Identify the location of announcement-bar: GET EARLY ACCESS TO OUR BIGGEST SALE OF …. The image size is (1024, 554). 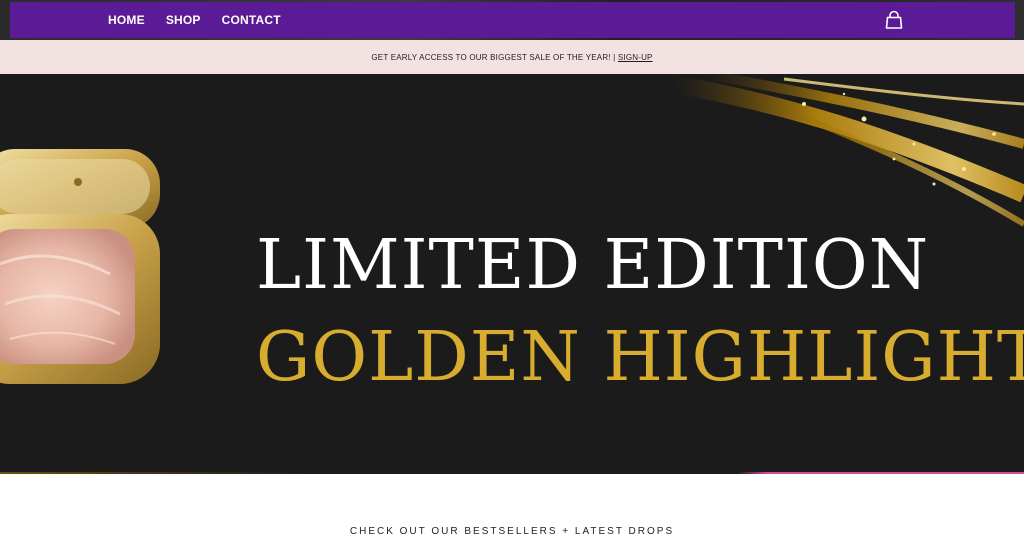
(512, 57).